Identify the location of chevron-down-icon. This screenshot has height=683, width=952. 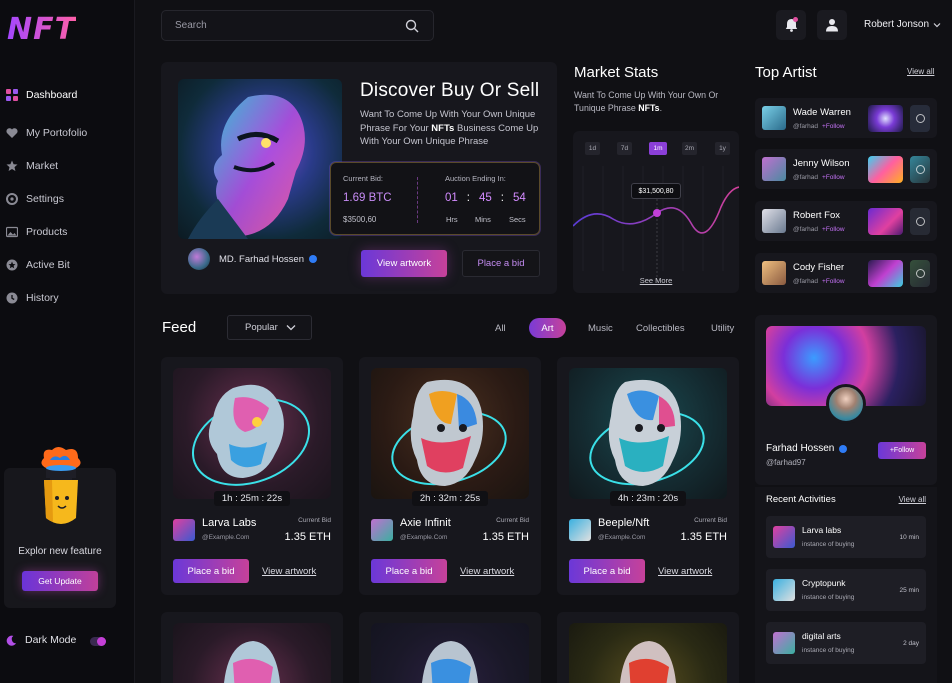
(291, 328).